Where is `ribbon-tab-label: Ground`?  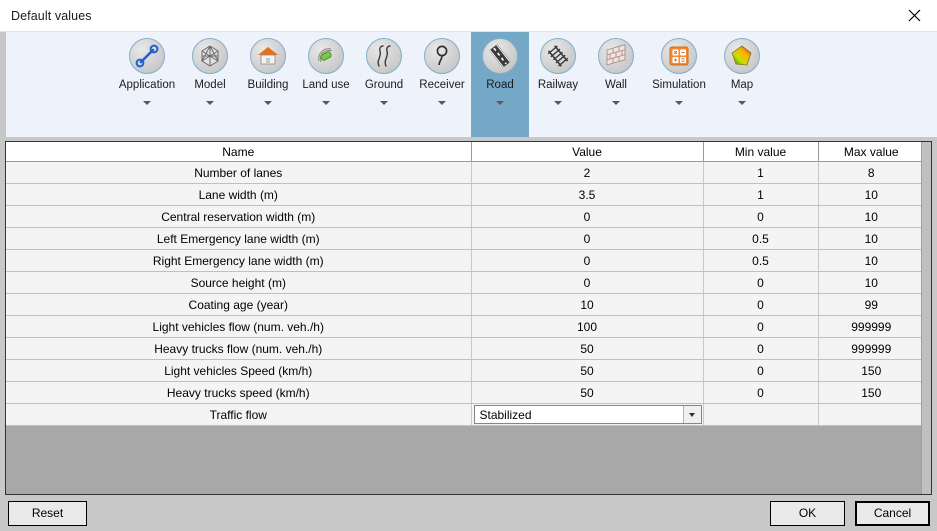 ribbon-tab-label: Ground is located at coordinates (384, 85).